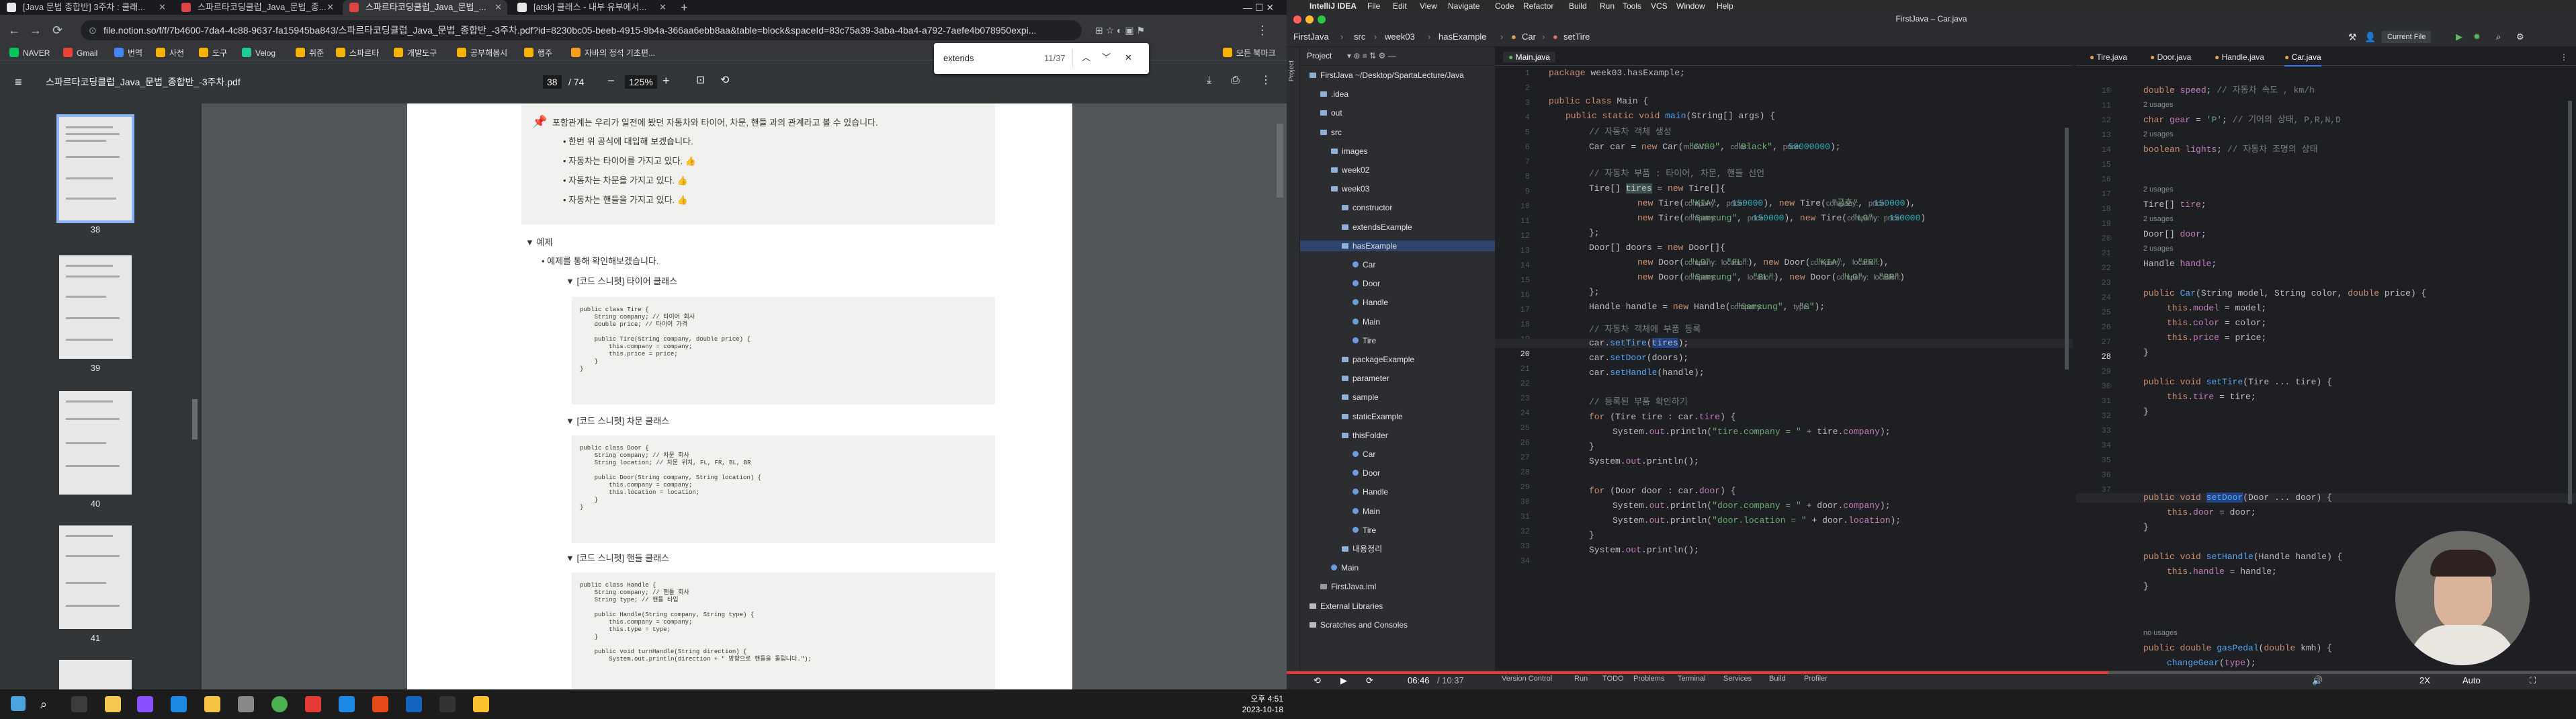 This screenshot has width=2576, height=719. What do you see at coordinates (258, 53) in the screenshot?
I see `bookmark-item: Velog` at bounding box center [258, 53].